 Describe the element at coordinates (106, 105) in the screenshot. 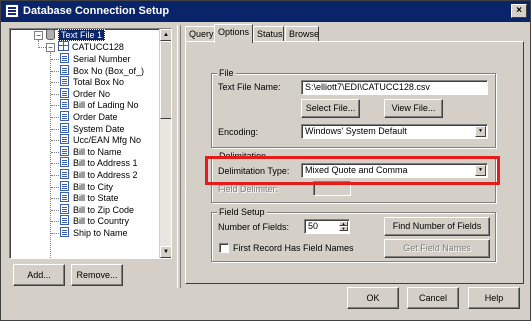

I see `tree-field-label: Bill of Lading No` at that location.